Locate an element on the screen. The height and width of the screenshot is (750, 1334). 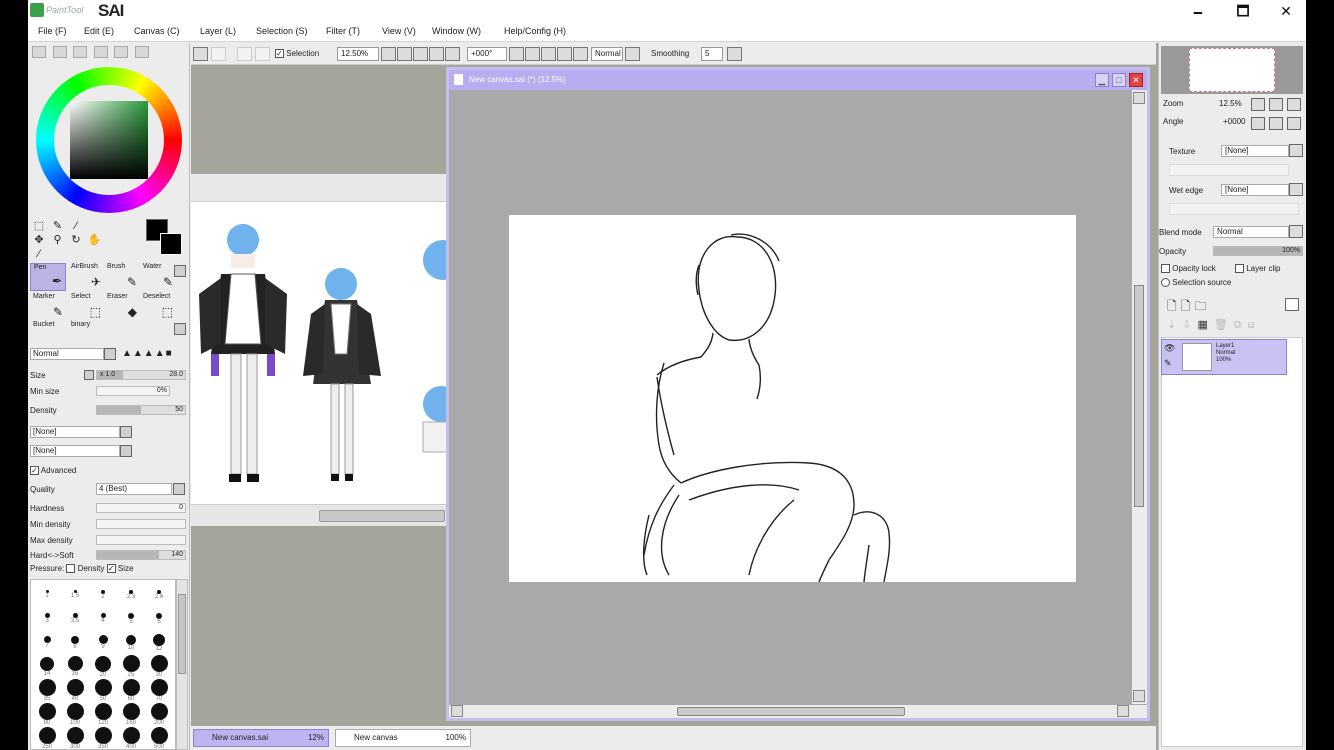
canvas-maximize-button: □ is located at coordinates (1119, 80).